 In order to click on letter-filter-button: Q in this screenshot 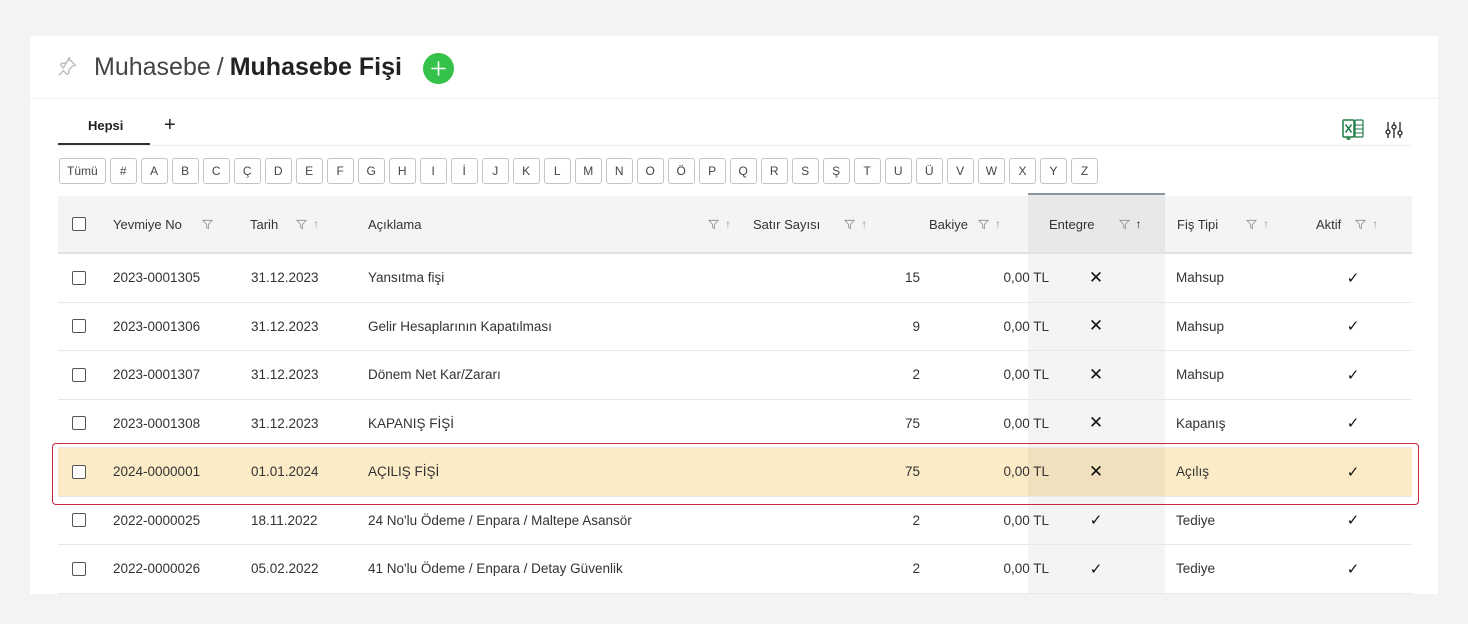, I will do `click(743, 171)`.